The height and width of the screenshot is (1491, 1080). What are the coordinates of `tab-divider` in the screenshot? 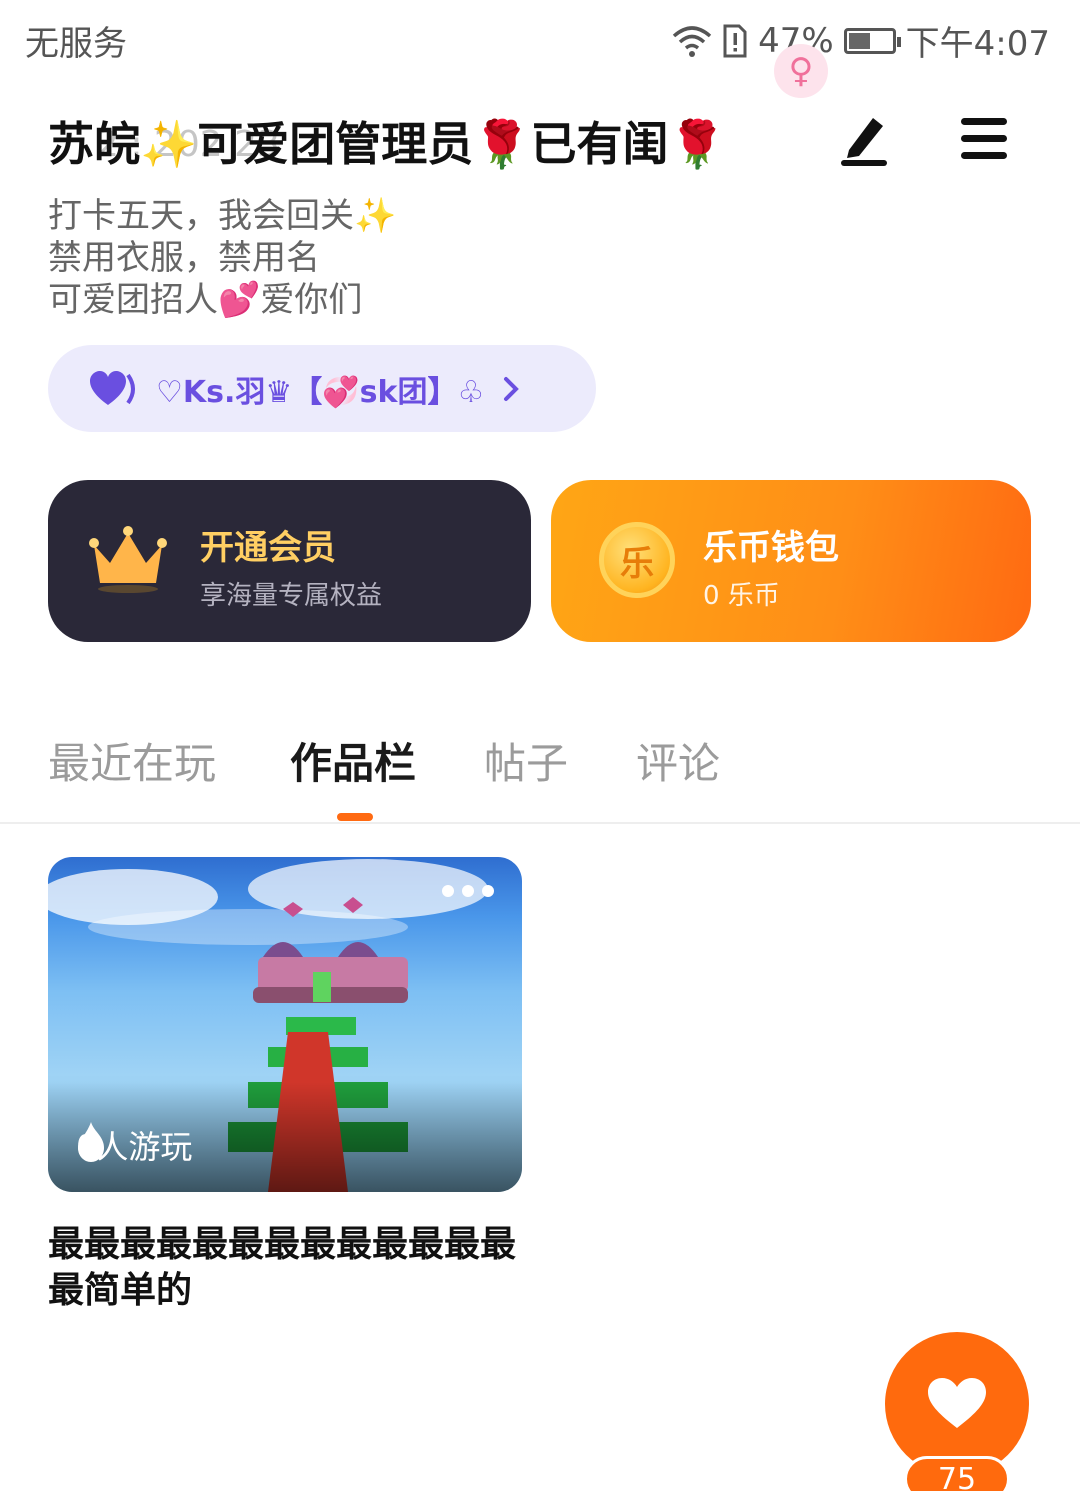 It's located at (540, 823).